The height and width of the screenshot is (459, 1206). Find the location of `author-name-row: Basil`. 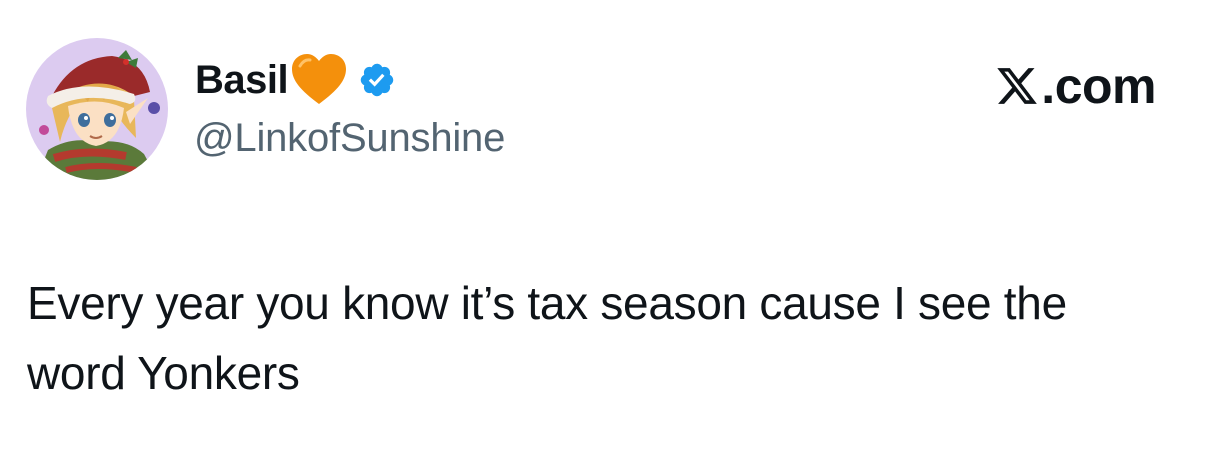

author-name-row: Basil is located at coordinates (295, 80).